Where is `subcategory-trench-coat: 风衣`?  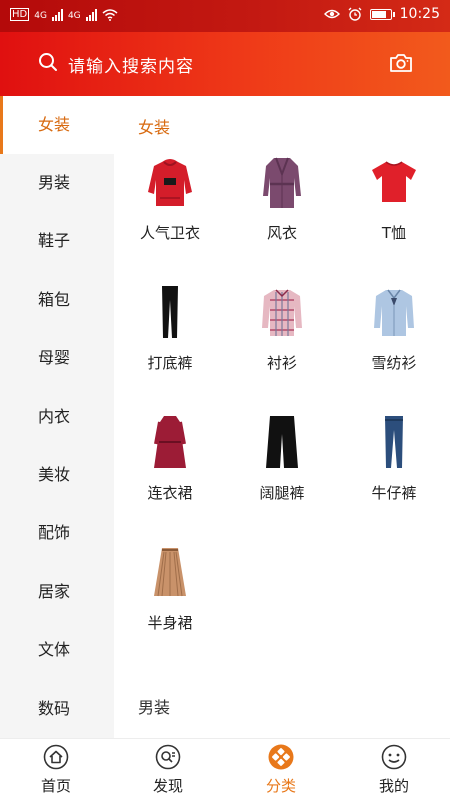 subcategory-trench-coat: 风衣 is located at coordinates (282, 219).